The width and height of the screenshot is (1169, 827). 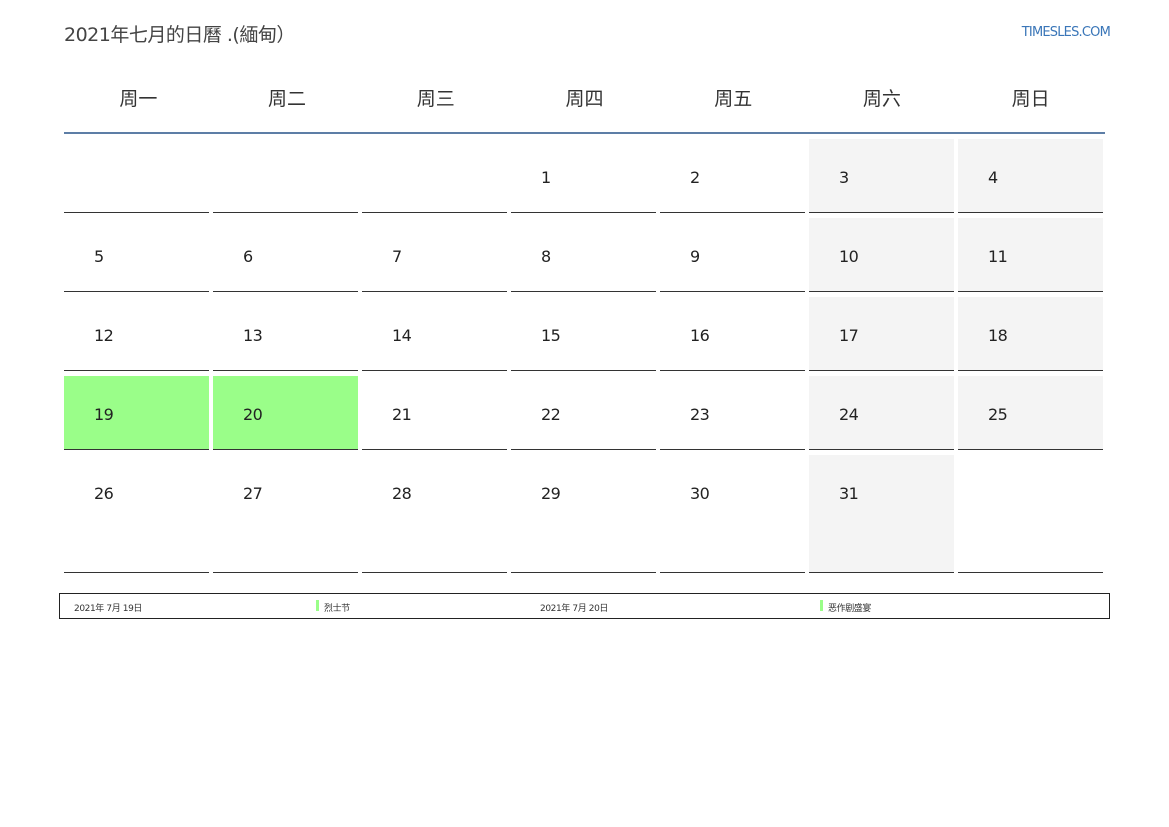 I want to click on day-cell: 11, so click(x=1030, y=255).